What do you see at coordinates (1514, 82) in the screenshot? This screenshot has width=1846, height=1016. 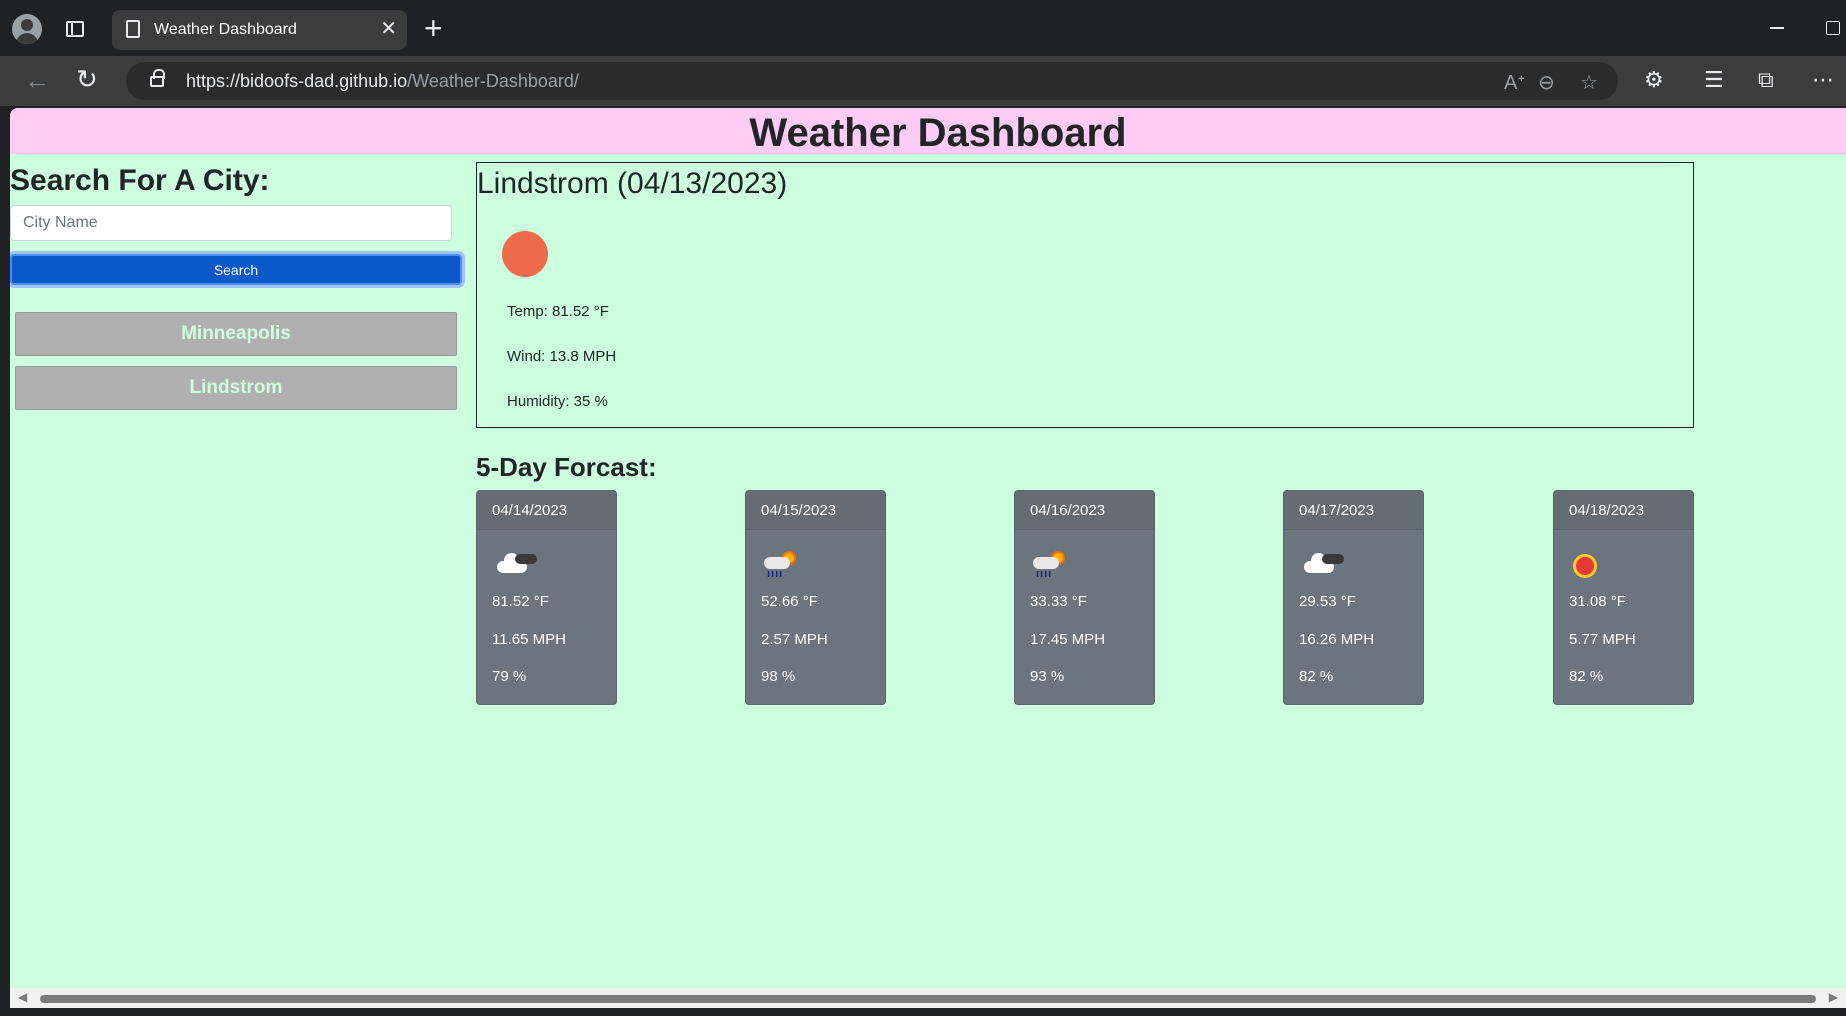 I see `read-aloud-icon: Aᐩ` at bounding box center [1514, 82].